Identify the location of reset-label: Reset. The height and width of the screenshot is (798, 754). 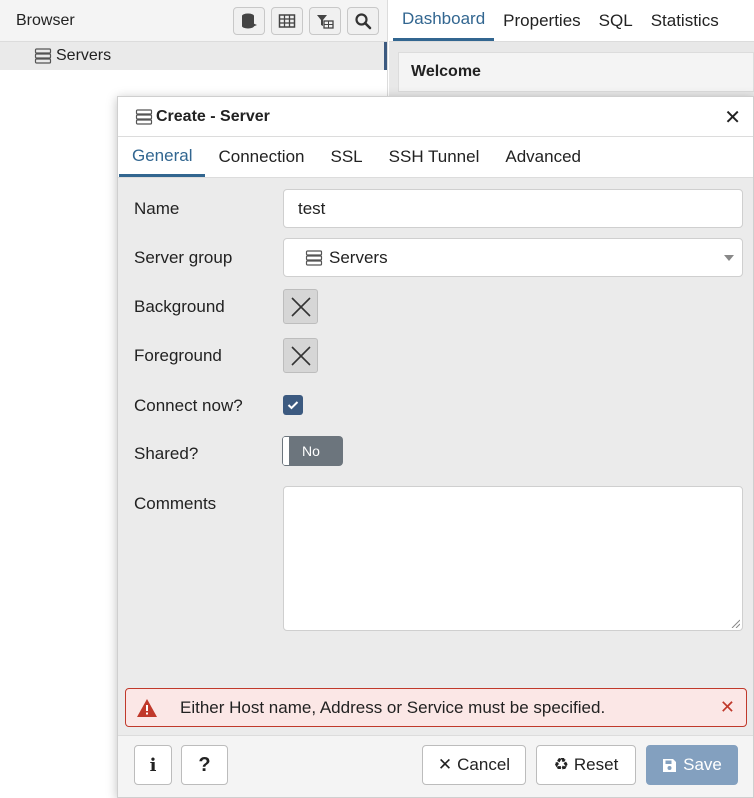
(596, 764).